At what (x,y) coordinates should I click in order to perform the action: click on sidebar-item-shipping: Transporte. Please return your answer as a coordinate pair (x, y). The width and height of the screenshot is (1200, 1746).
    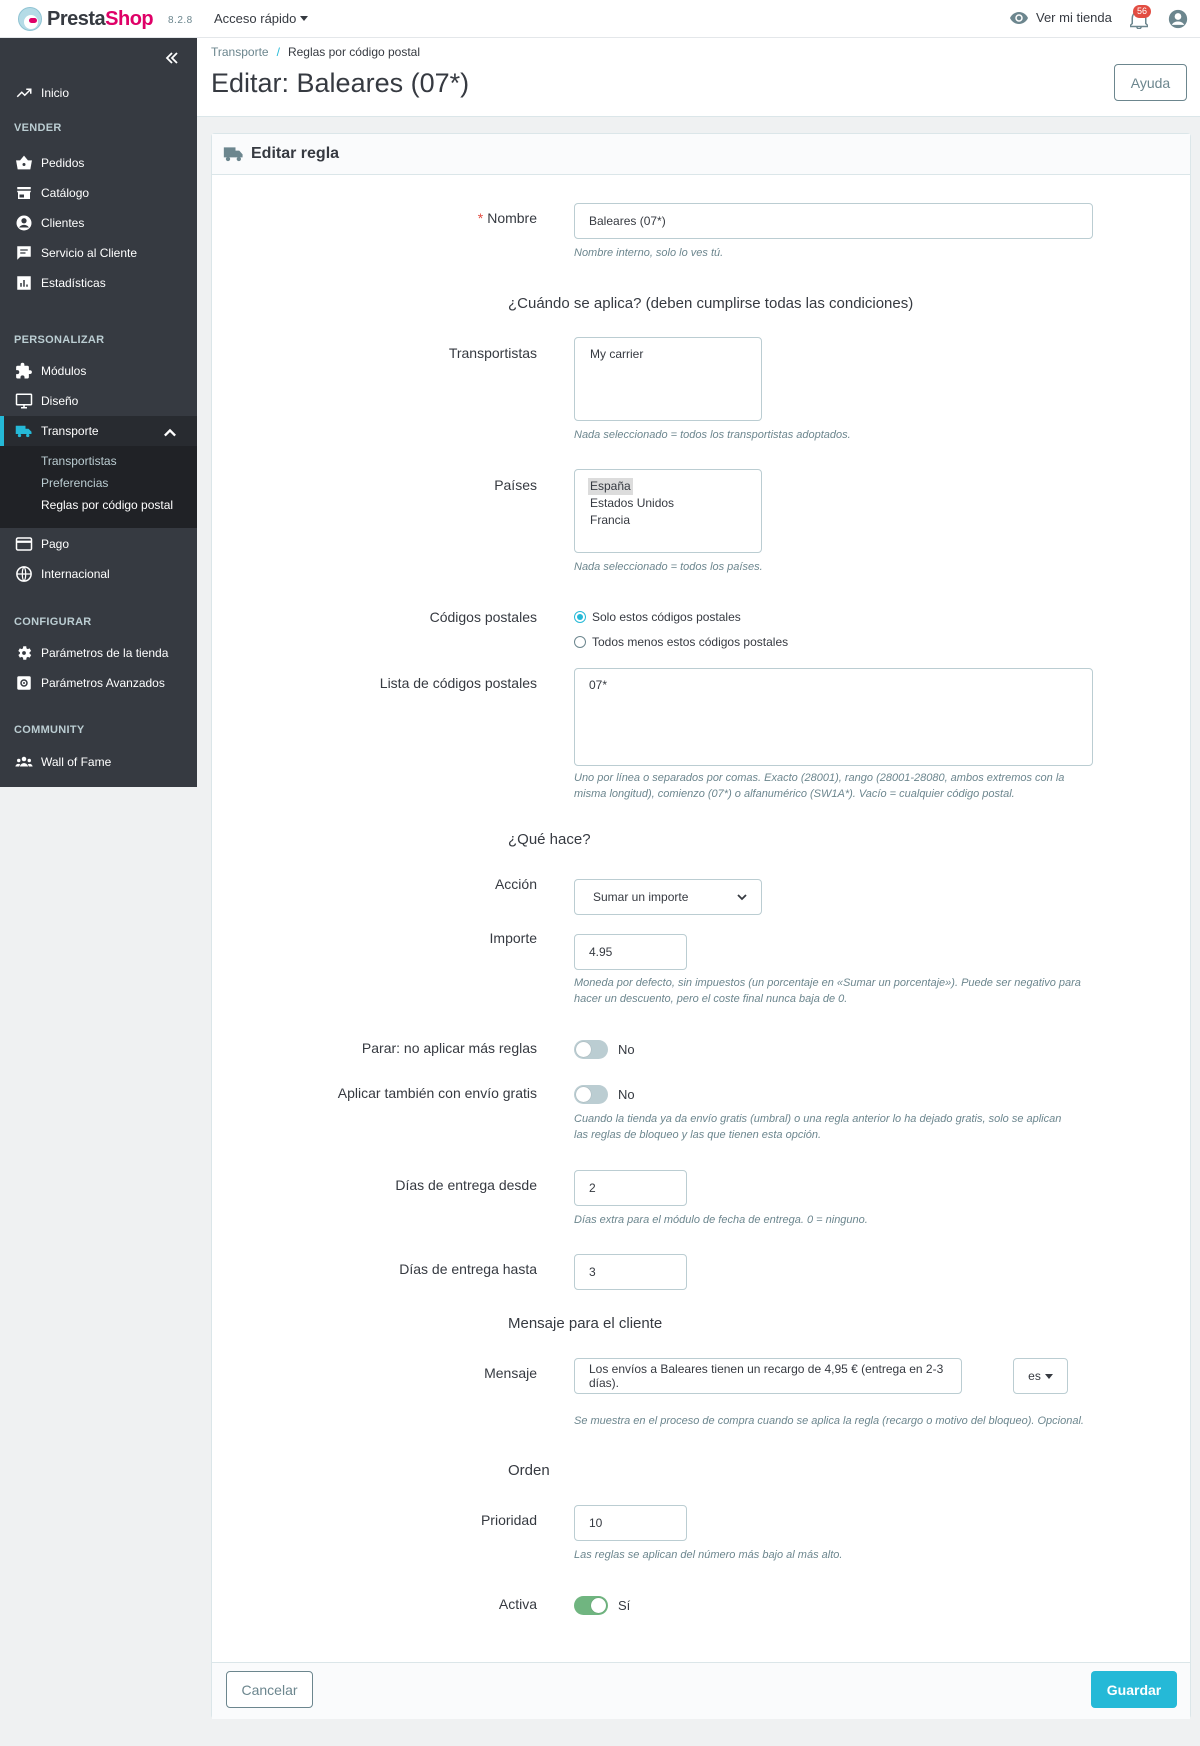
    Looking at the image, I should click on (98, 431).